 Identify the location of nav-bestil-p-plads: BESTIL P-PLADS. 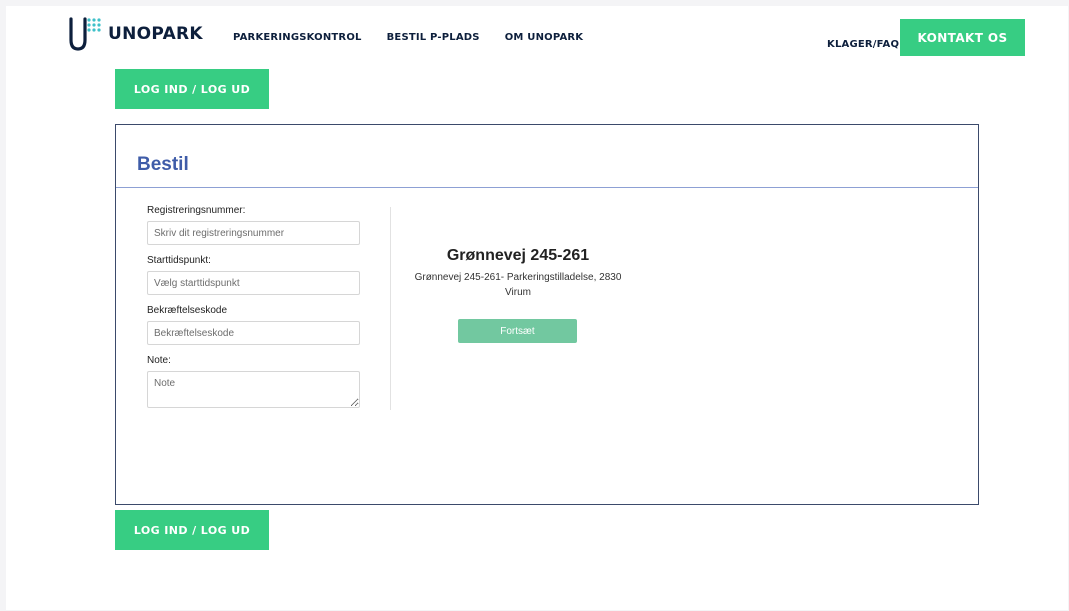
(433, 37).